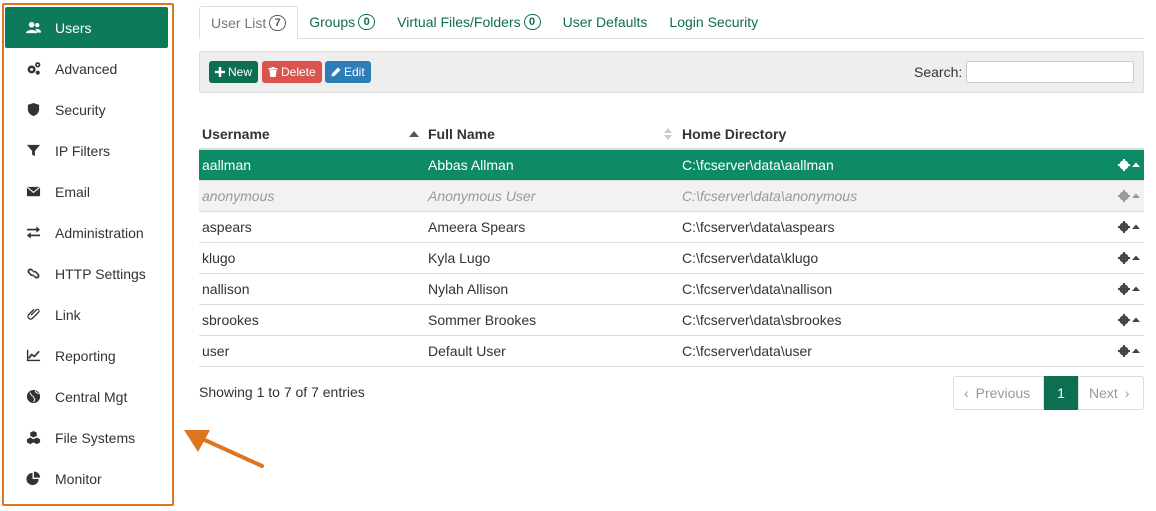 Image resolution: width=1156 pixels, height=511 pixels. I want to click on column-header-full-name: Full Name, so click(552, 133).